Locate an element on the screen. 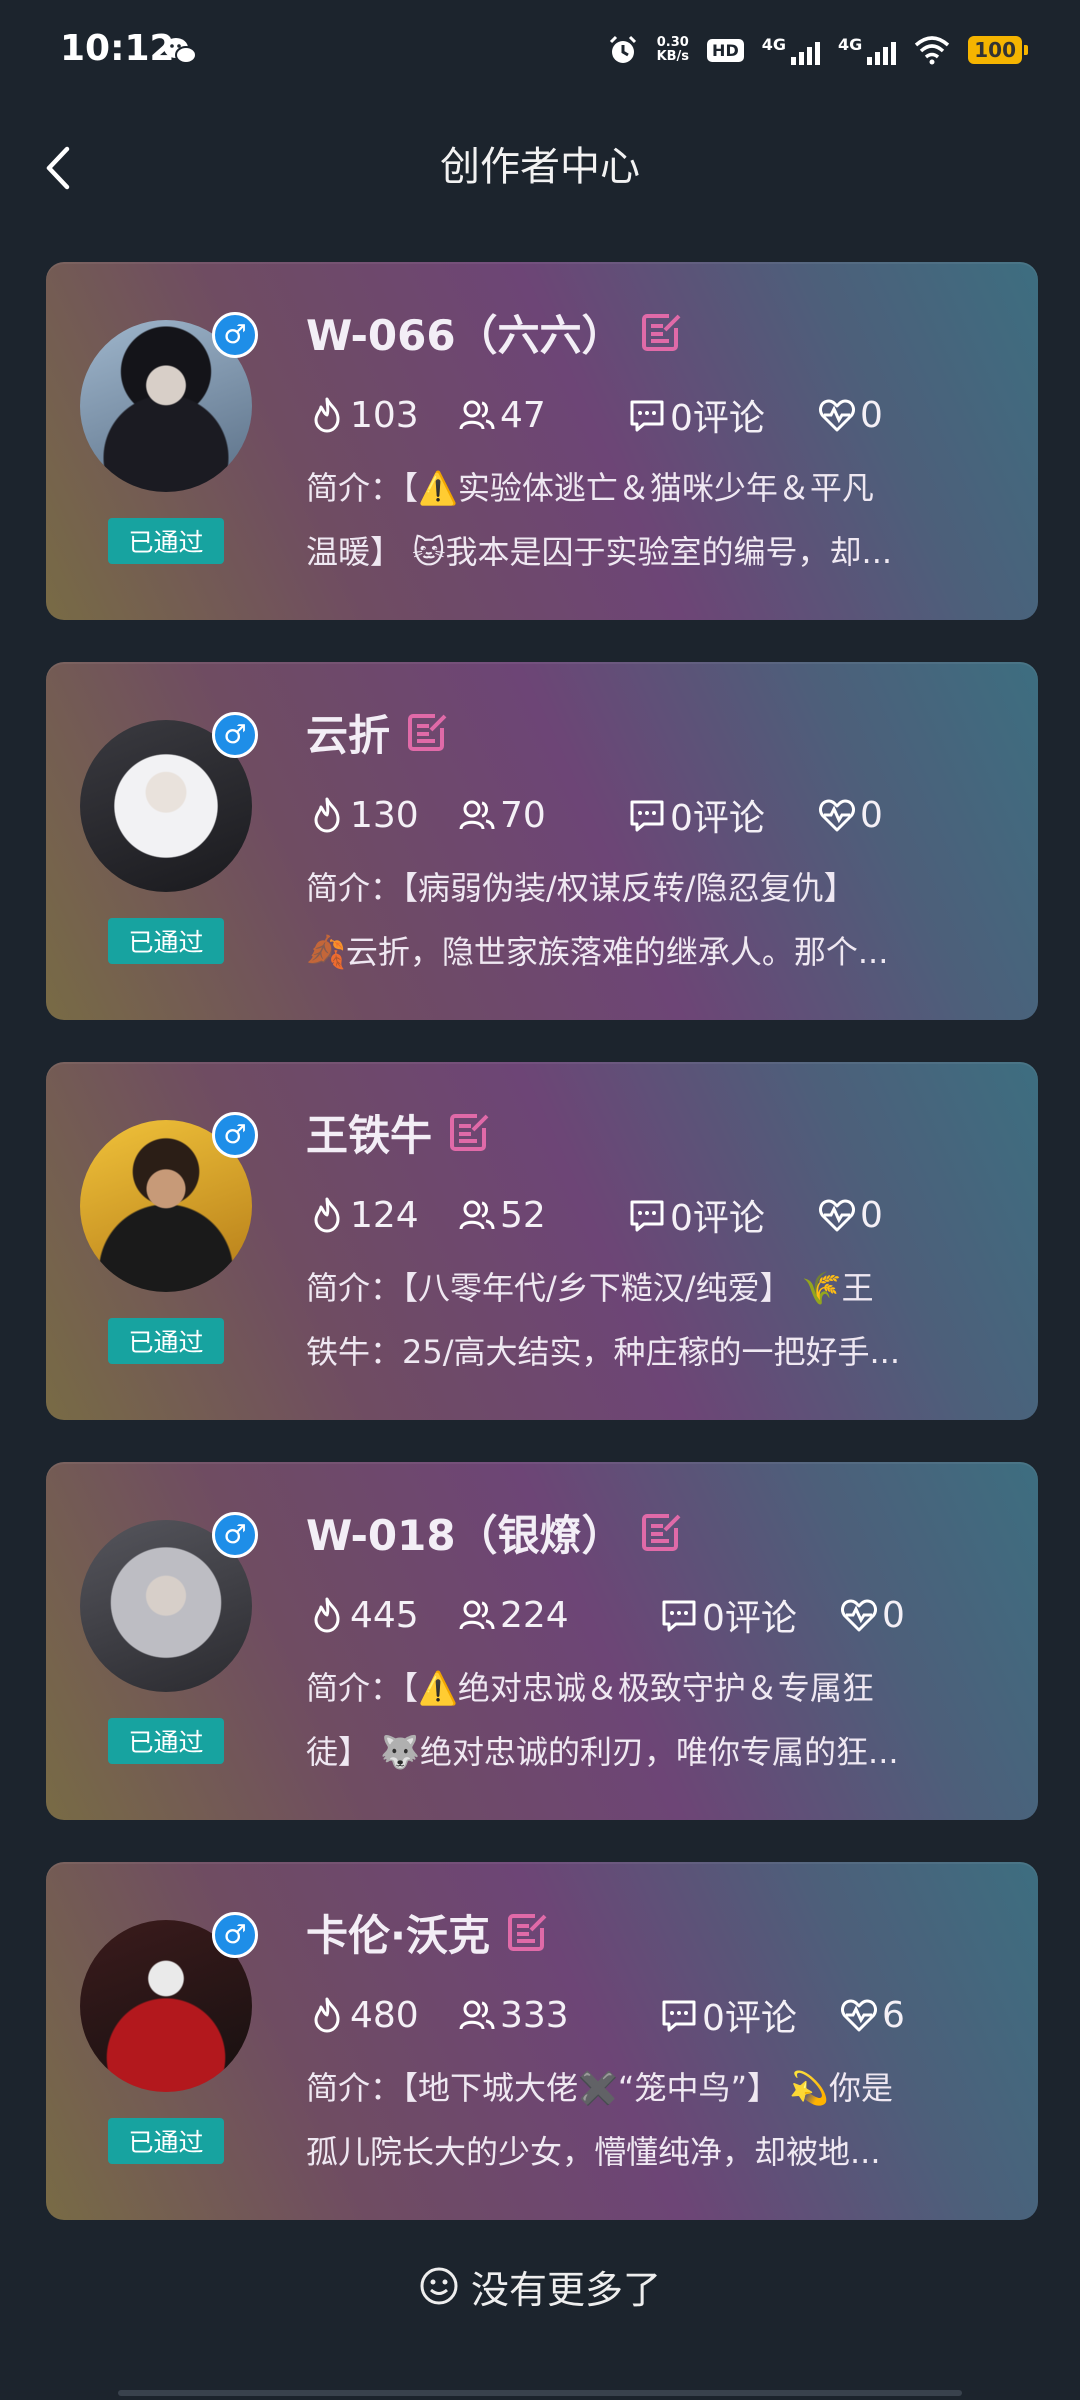 The image size is (1080, 2400). name-row: 卡伦·沃克 is located at coordinates (428, 1932).